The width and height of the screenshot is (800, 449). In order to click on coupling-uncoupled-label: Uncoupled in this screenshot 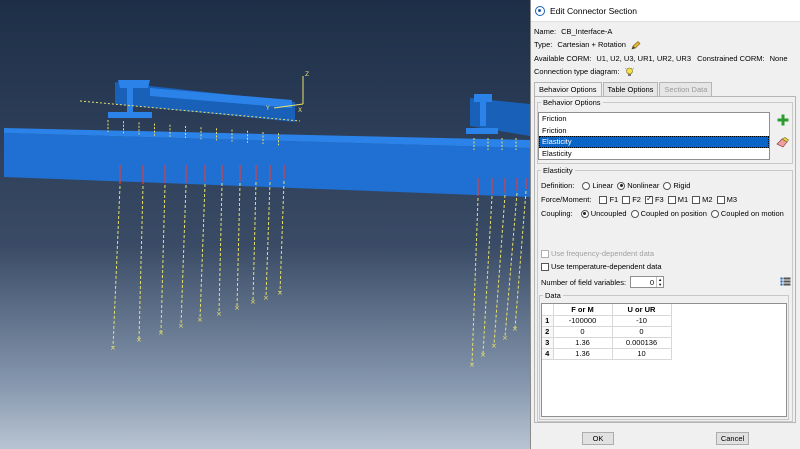, I will do `click(608, 213)`.